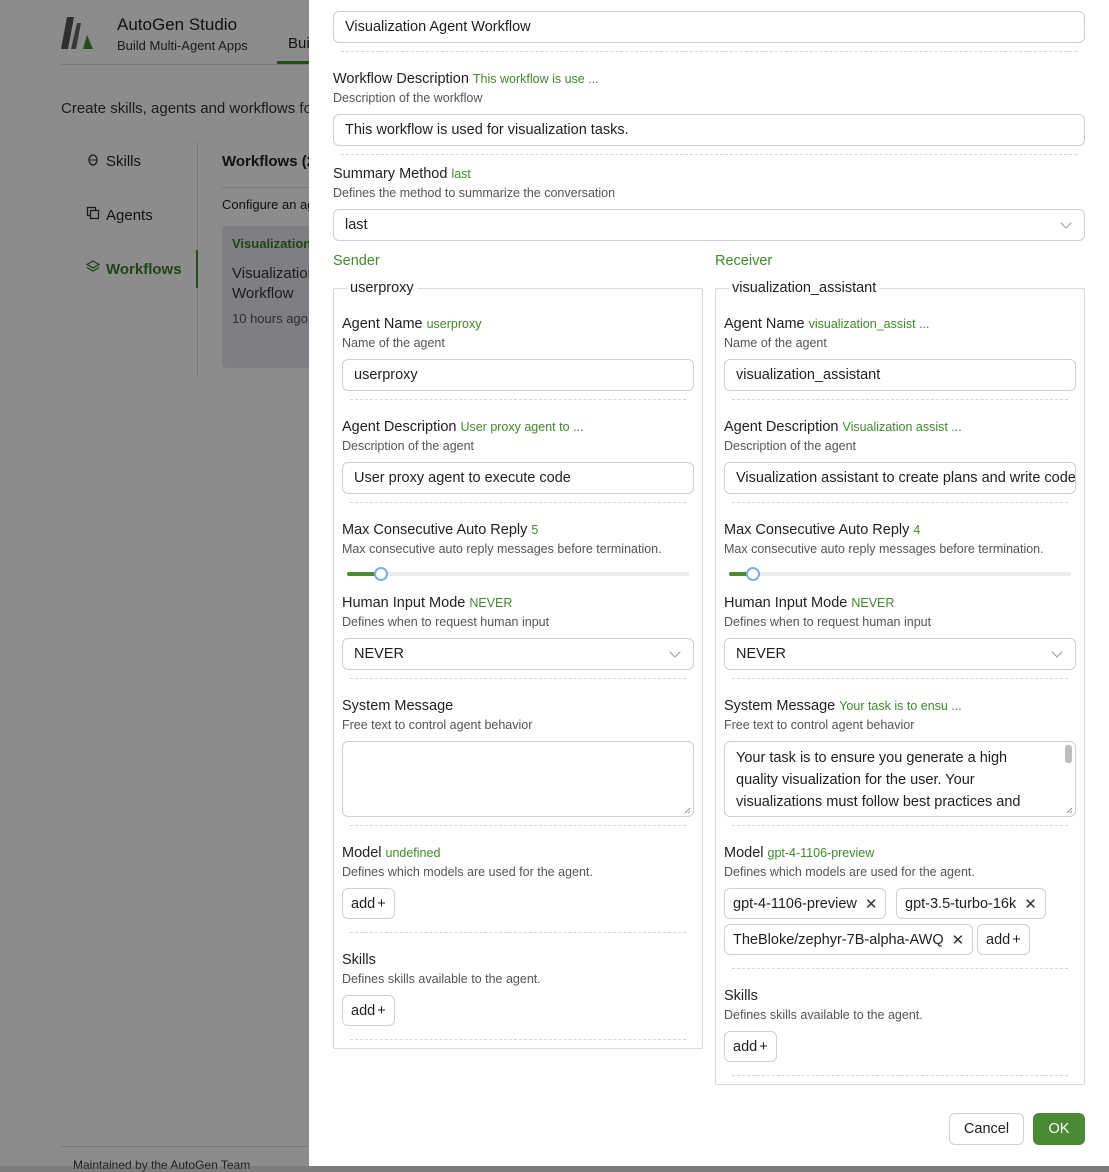 The height and width of the screenshot is (1172, 1109). Describe the element at coordinates (359, 960) in the screenshot. I see `sender-skills-label: Skills` at that location.